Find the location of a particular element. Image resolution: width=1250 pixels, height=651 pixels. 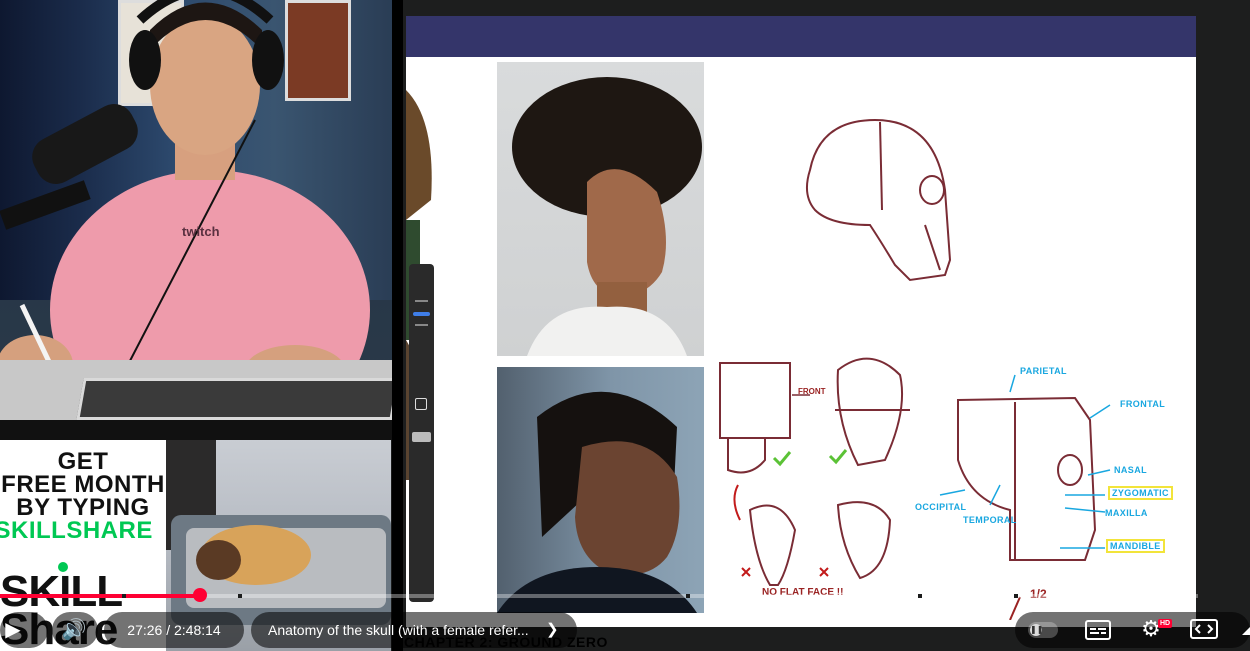

man-portrait-illustration is located at coordinates (597, 502).